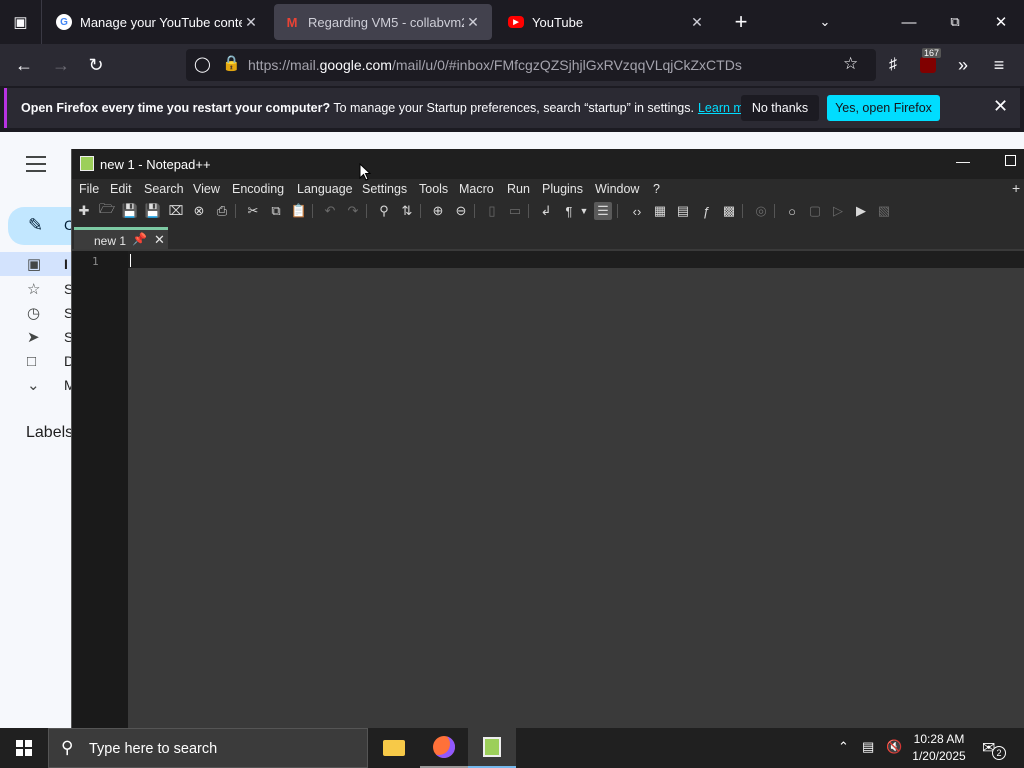 The width and height of the screenshot is (1024, 768). Describe the element at coordinates (284, 65) in the screenshot. I see `url-prefix: https://mail.` at that location.